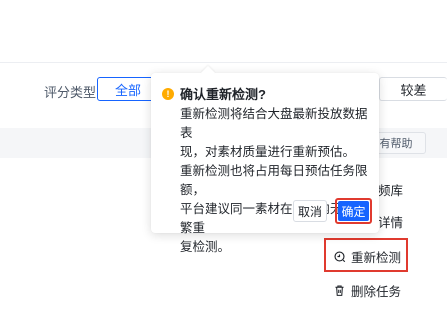  What do you see at coordinates (208, 73) in the screenshot?
I see `popover-arrow` at bounding box center [208, 73].